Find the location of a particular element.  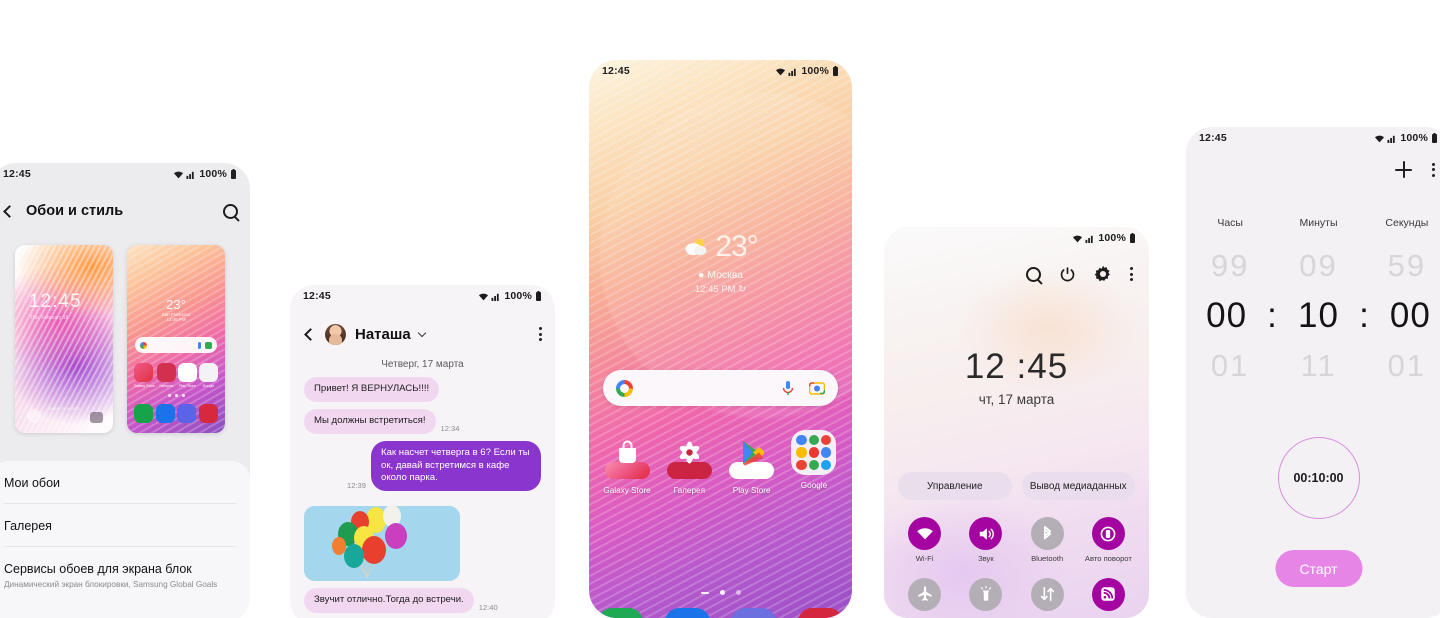

timer-next-row: 01 11 01 is located at coordinates (1313, 366).